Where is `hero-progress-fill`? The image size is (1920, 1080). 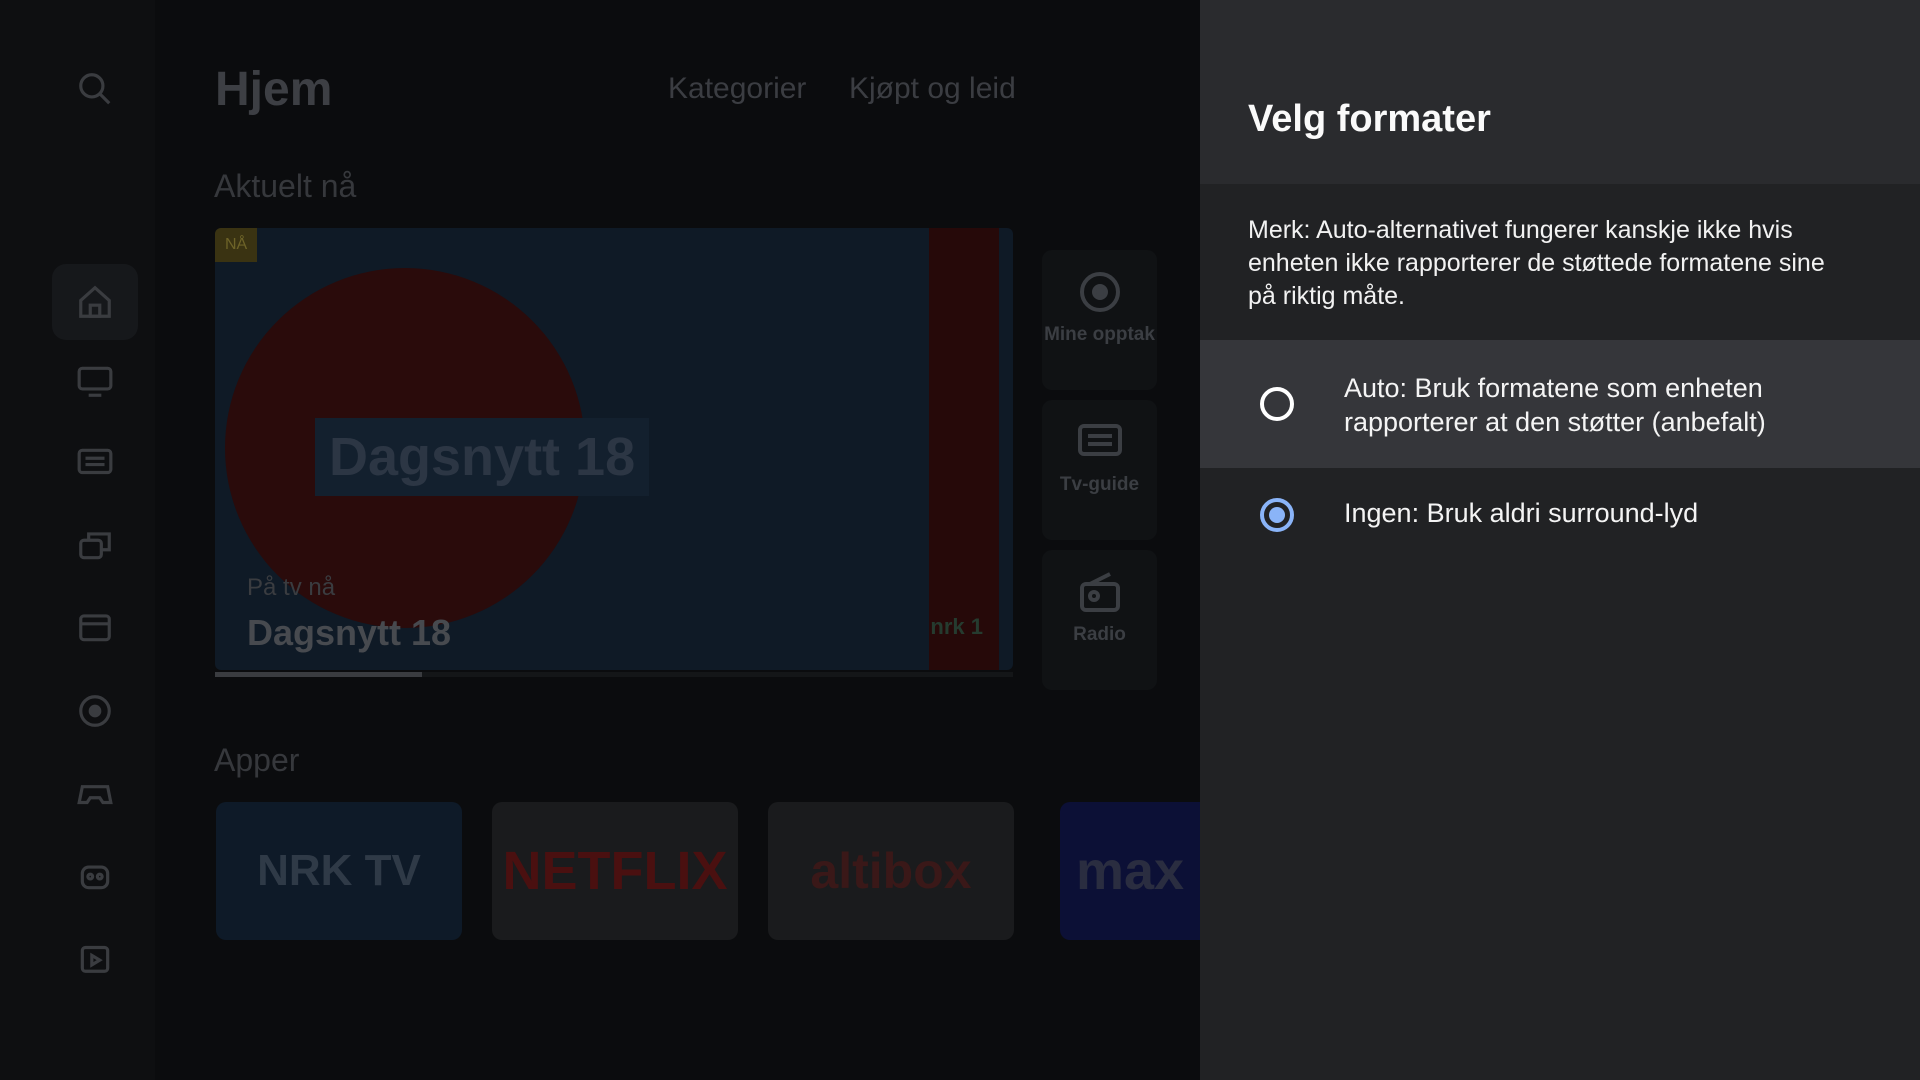 hero-progress-fill is located at coordinates (319, 674).